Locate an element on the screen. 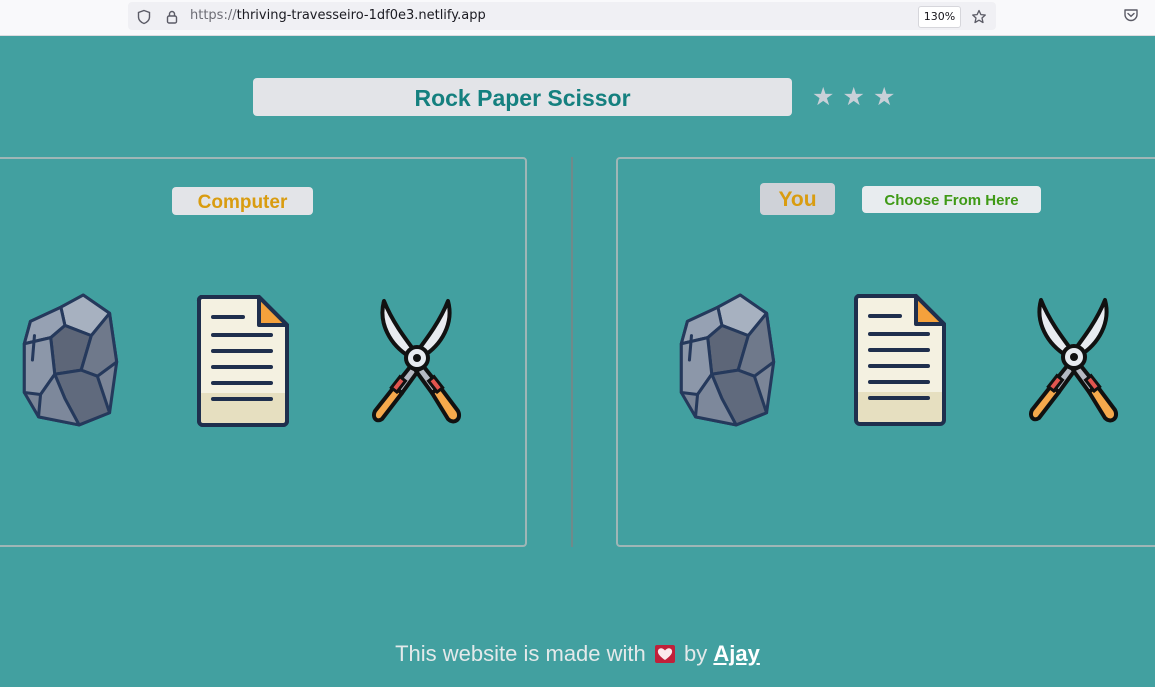  heart-icon is located at coordinates (664, 654).